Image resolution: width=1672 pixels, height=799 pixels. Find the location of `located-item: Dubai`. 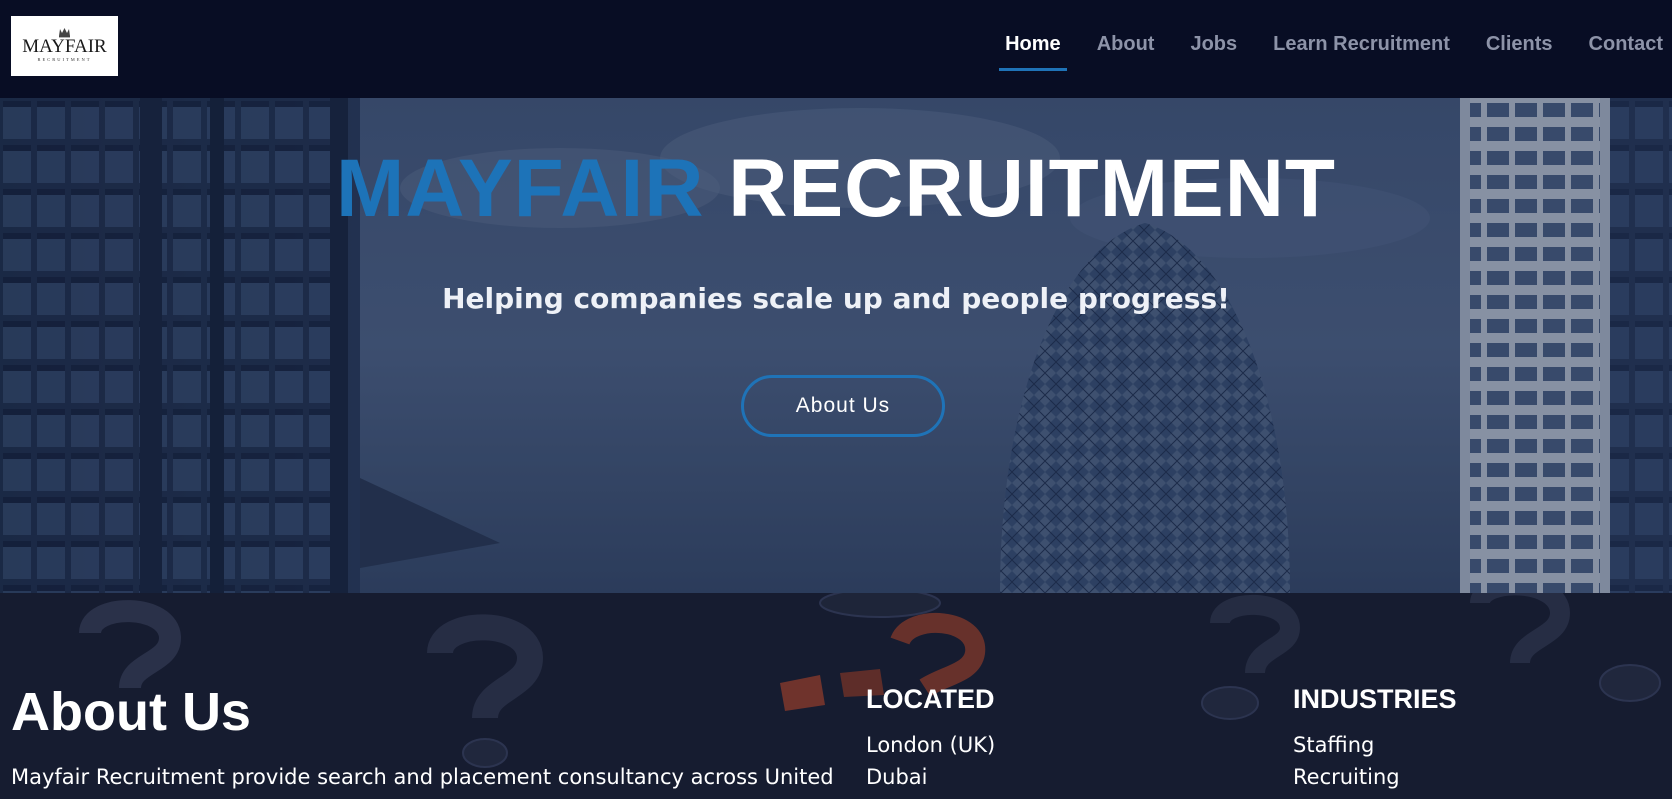

located-item: Dubai is located at coordinates (897, 777).